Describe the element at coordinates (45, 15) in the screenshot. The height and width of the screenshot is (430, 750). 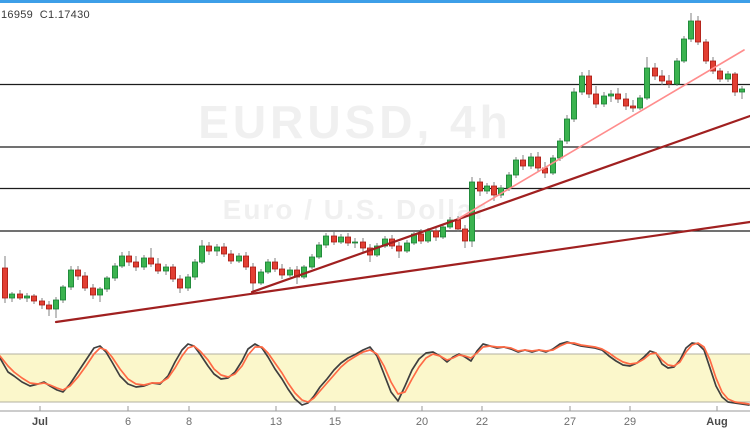
I see `ohlc-readout: 16959 C1.17430` at that location.